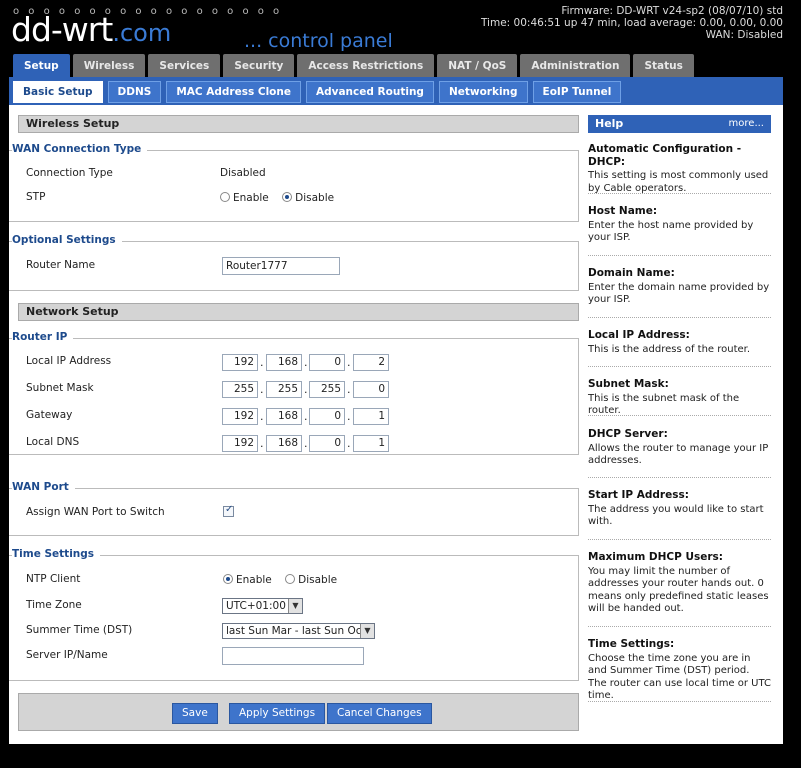 The image size is (801, 768). What do you see at coordinates (379, 713) in the screenshot?
I see `cancel-changes-button: Cancel Changes` at bounding box center [379, 713].